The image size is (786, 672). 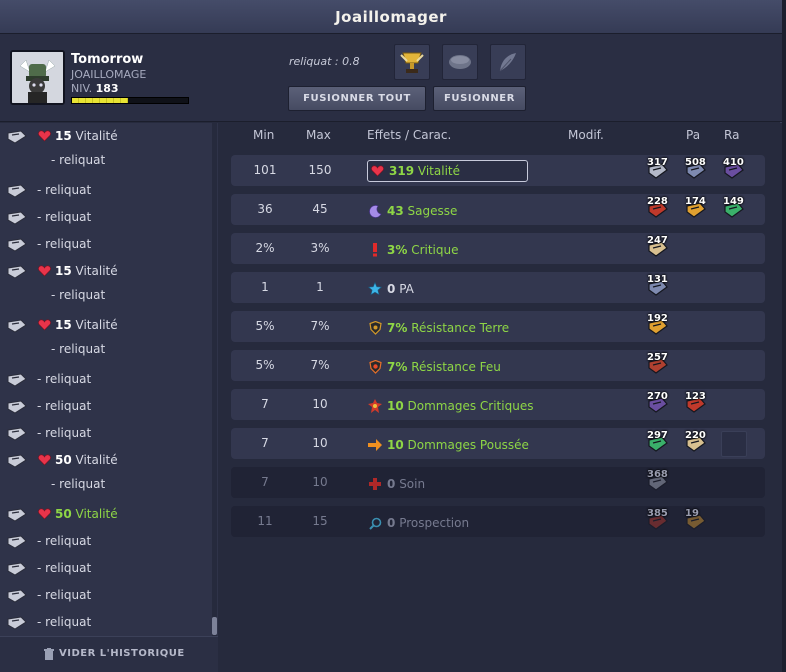 I want to click on effect-name: Dommages Critiques, so click(x=470, y=406).